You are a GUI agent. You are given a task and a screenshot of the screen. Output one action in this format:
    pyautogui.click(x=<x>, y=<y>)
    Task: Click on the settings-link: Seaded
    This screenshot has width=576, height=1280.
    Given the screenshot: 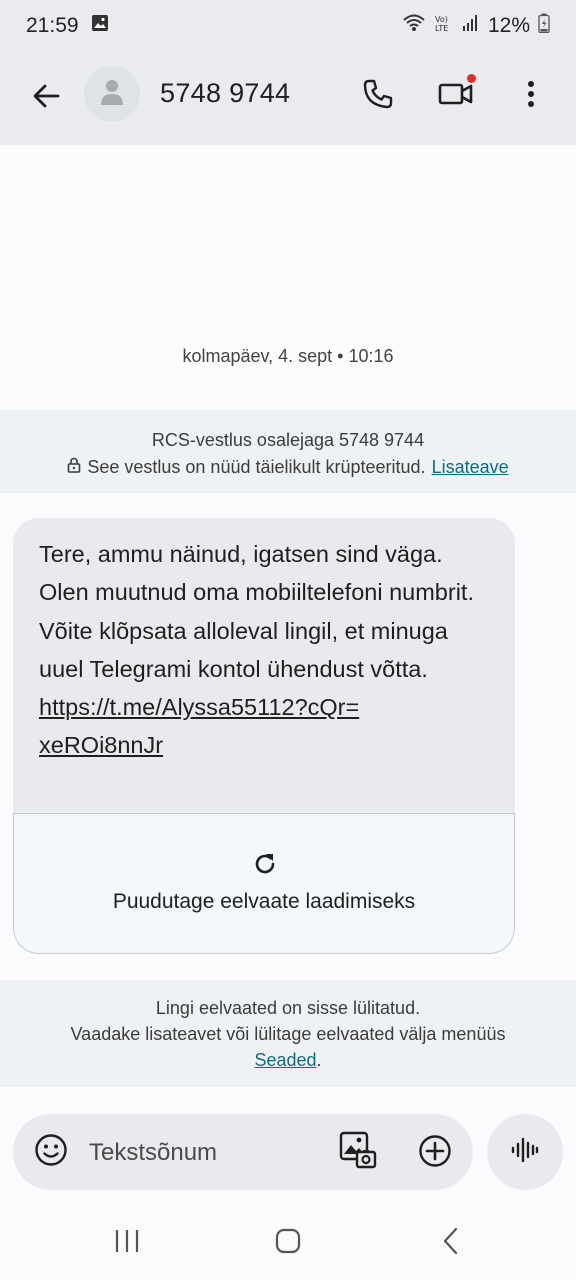 What is the action you would take?
    pyautogui.click(x=285, y=1060)
    